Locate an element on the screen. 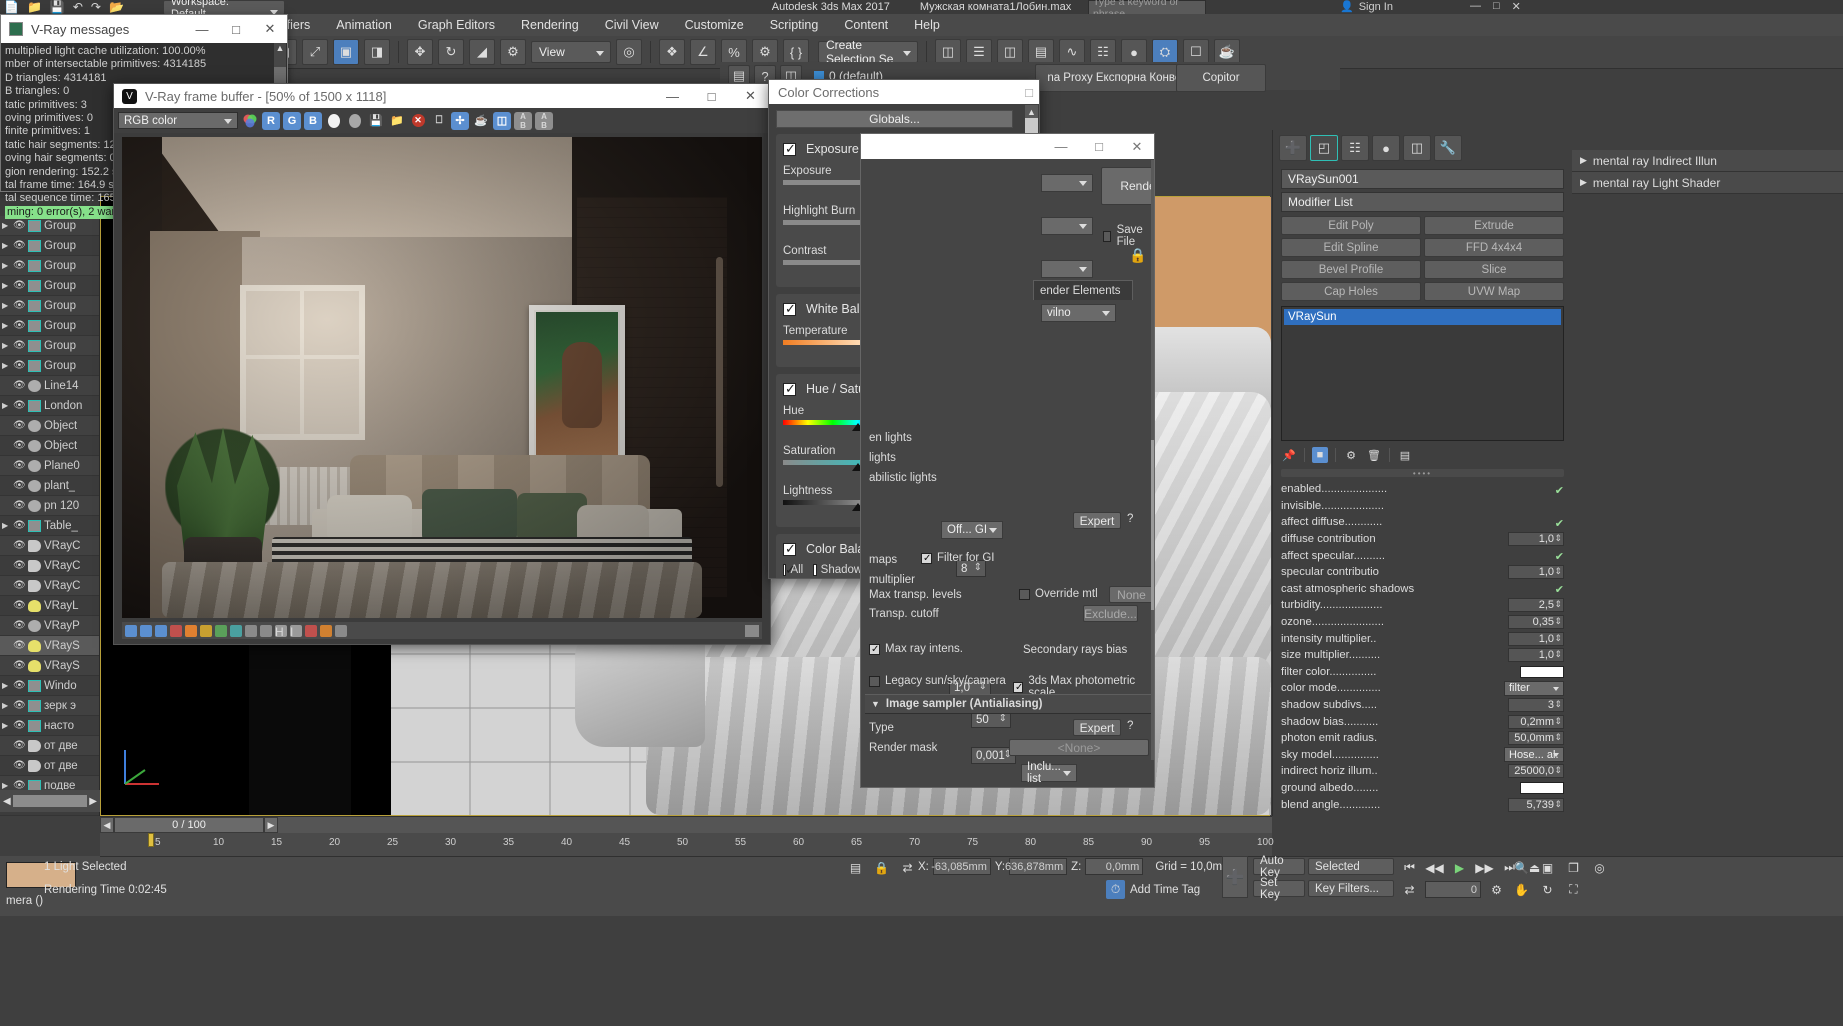 The width and height of the screenshot is (1843, 1026). titlebar-window-buttons: — □ ✕ is located at coordinates (1495, 6).